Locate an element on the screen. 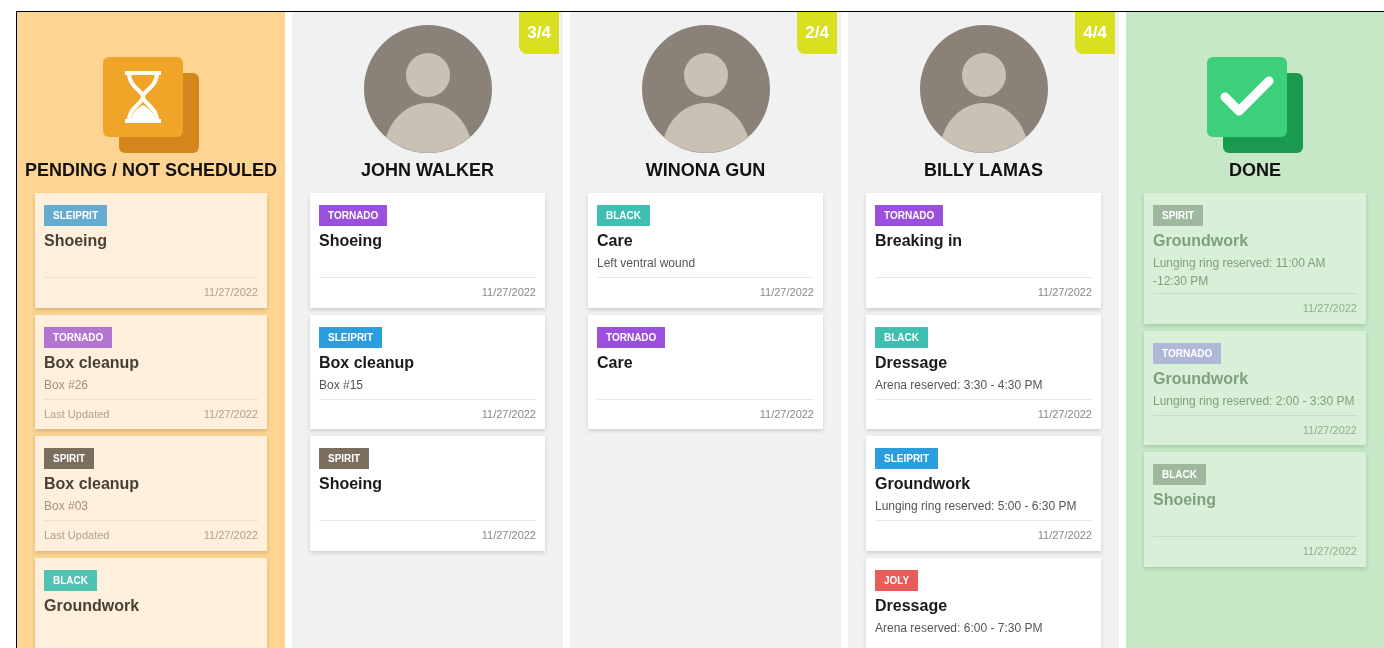 The width and height of the screenshot is (1384, 648). task-card: TORNADO Care 11/27/2022 is located at coordinates (705, 371).